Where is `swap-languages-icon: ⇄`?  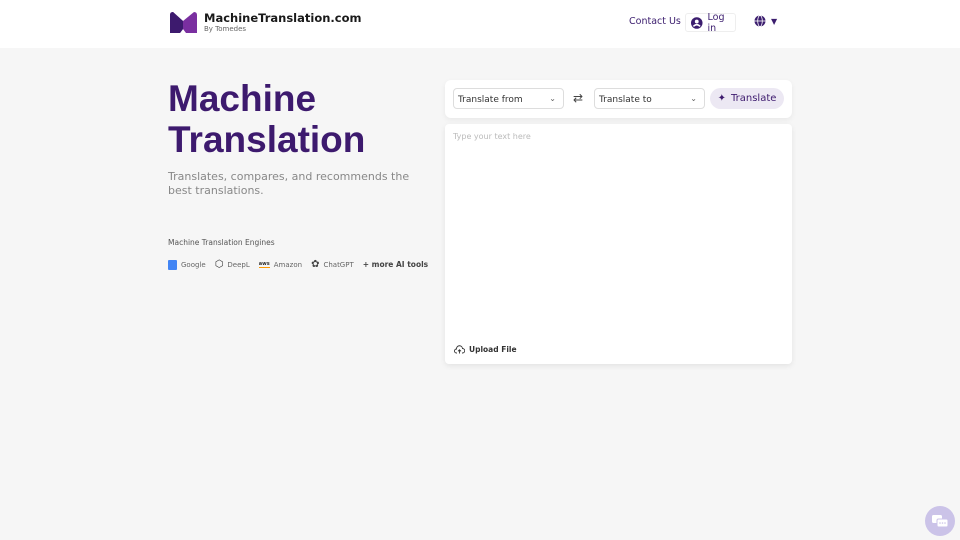
swap-languages-icon: ⇄ is located at coordinates (578, 98).